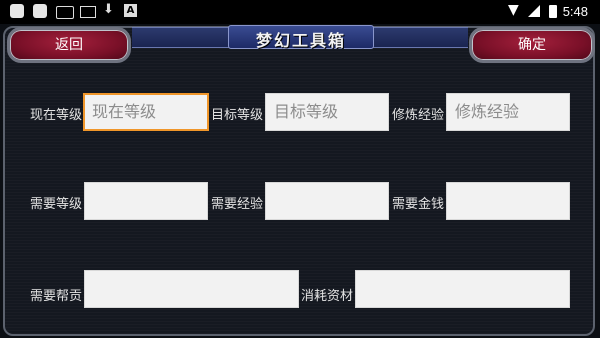  What do you see at coordinates (418, 115) in the screenshot?
I see `cultivation-exp-label: 修炼经验` at bounding box center [418, 115].